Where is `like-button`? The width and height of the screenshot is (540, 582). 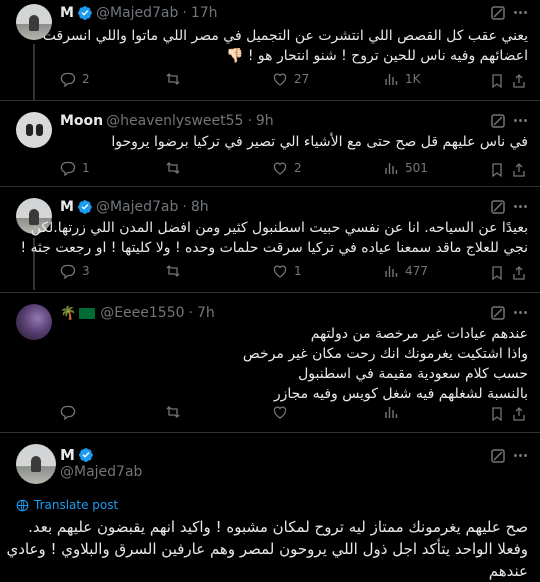
like-button is located at coordinates (280, 412).